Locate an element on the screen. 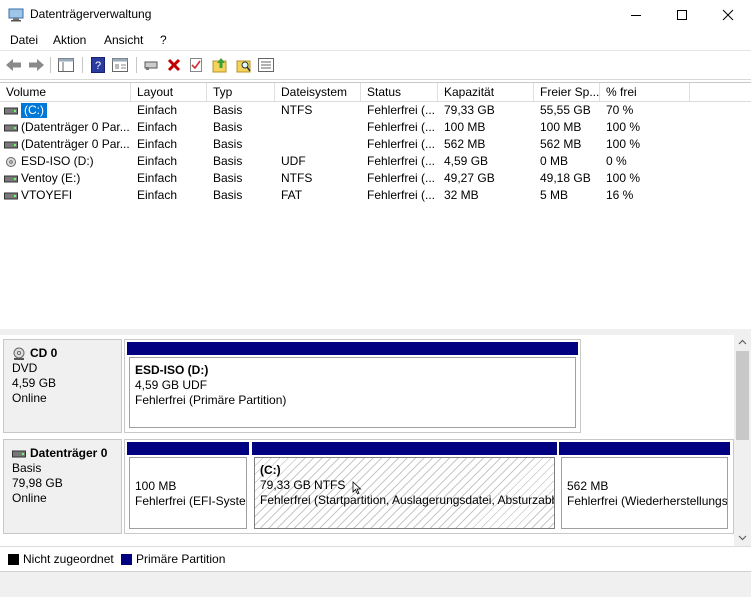  help-icon: ? is located at coordinates (98, 65).